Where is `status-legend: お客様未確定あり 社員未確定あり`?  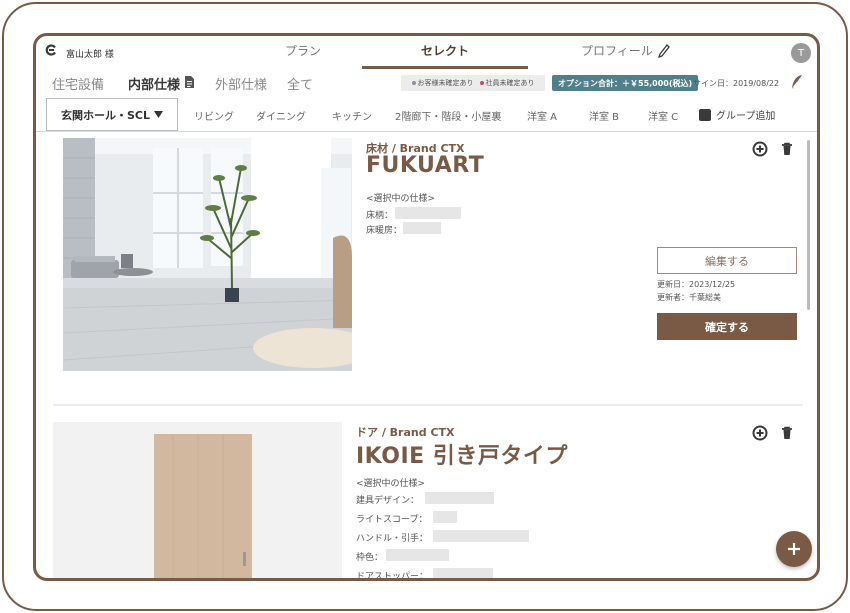 status-legend: お客様未確定あり 社員未確定あり is located at coordinates (473, 83).